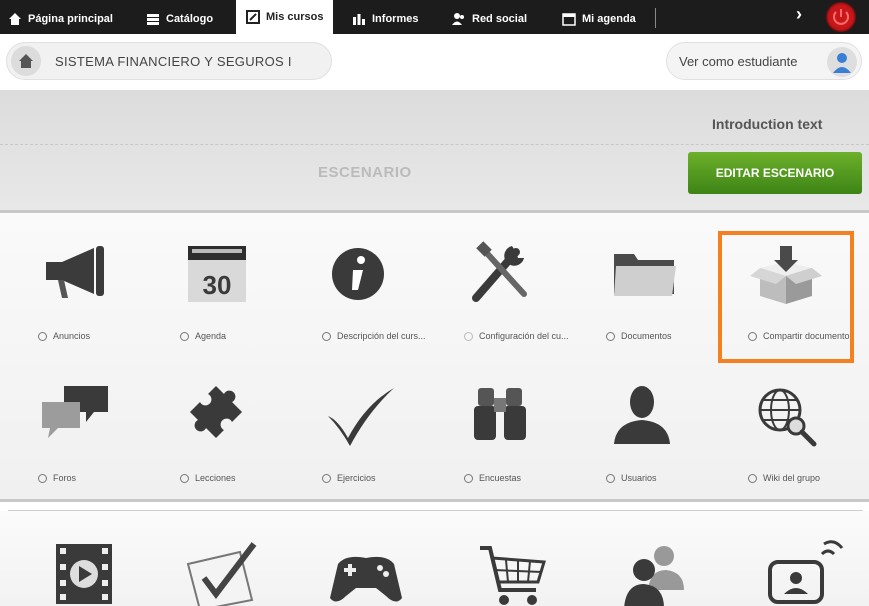  What do you see at coordinates (806, 572) in the screenshot?
I see `videoconference-icon` at bounding box center [806, 572].